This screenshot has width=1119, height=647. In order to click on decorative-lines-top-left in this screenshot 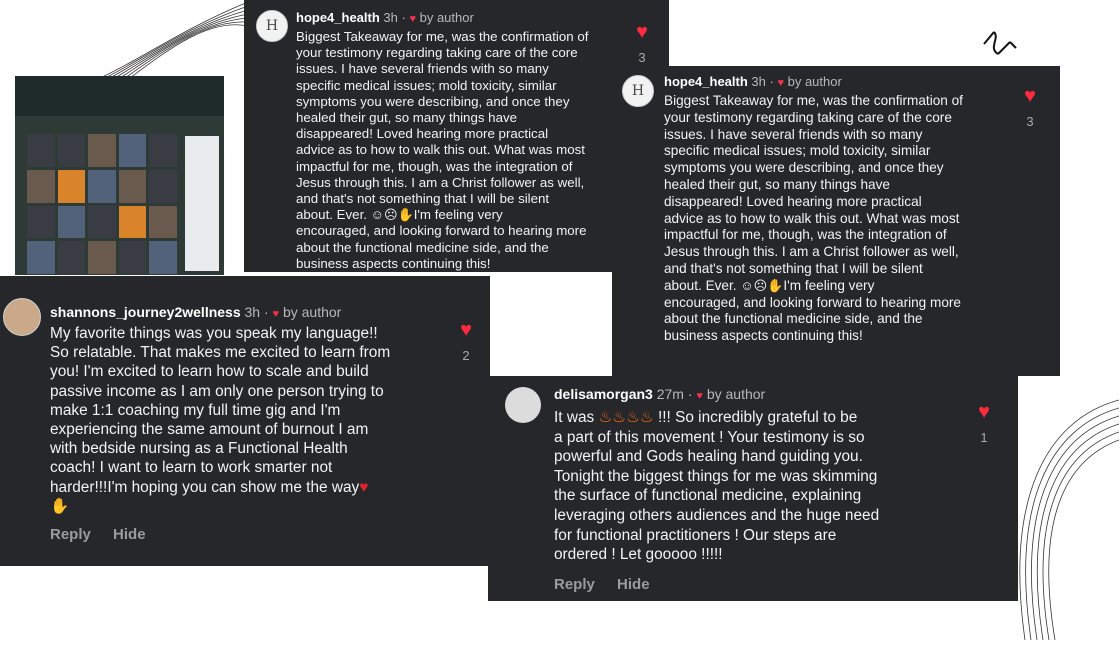, I will do `click(174, 40)`.